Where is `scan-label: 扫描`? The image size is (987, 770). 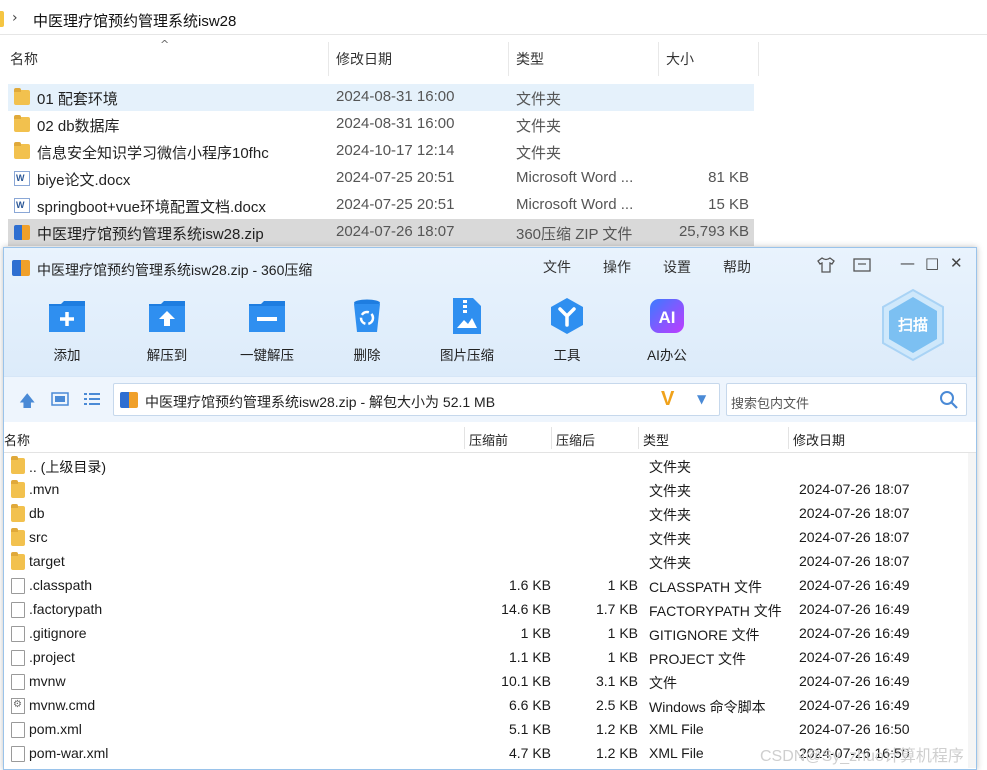 scan-label: 扫描 is located at coordinates (912, 325).